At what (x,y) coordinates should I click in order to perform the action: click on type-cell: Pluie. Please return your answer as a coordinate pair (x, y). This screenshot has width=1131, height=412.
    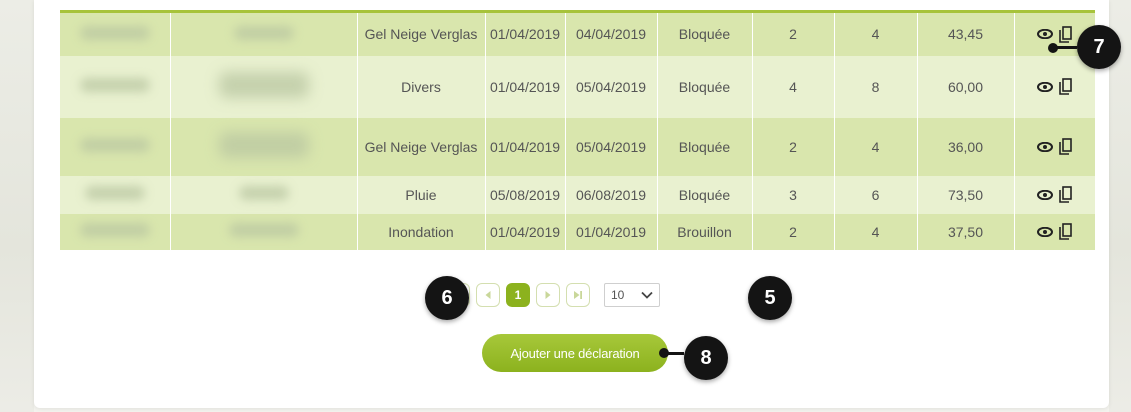
    Looking at the image, I should click on (420, 194).